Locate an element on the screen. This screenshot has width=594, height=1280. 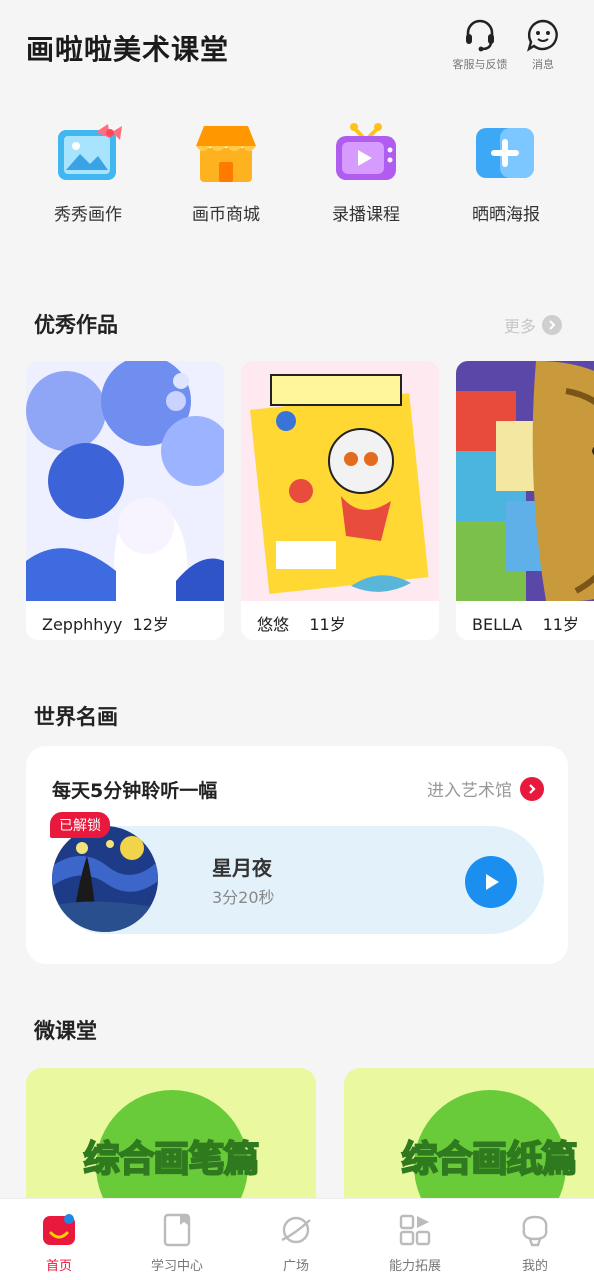
home-icon is located at coordinates (59, 1229).